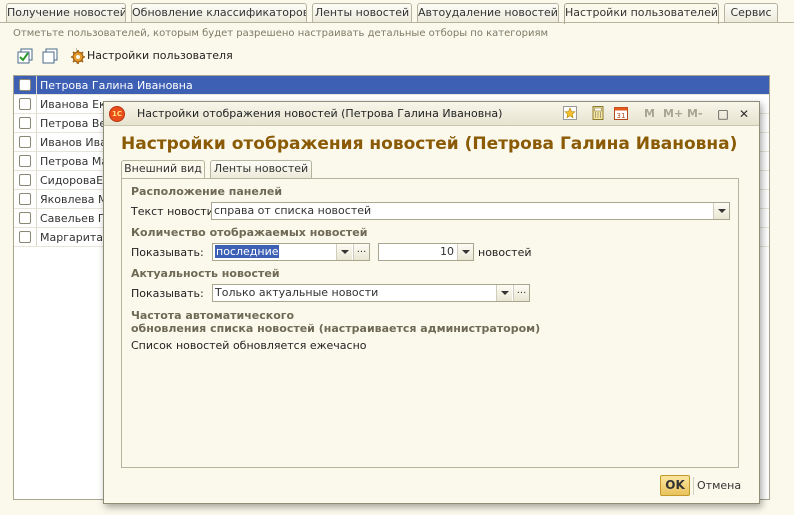 Image resolution: width=794 pixels, height=515 pixels. What do you see at coordinates (719, 485) in the screenshot?
I see `cancel-button: Отмена` at bounding box center [719, 485].